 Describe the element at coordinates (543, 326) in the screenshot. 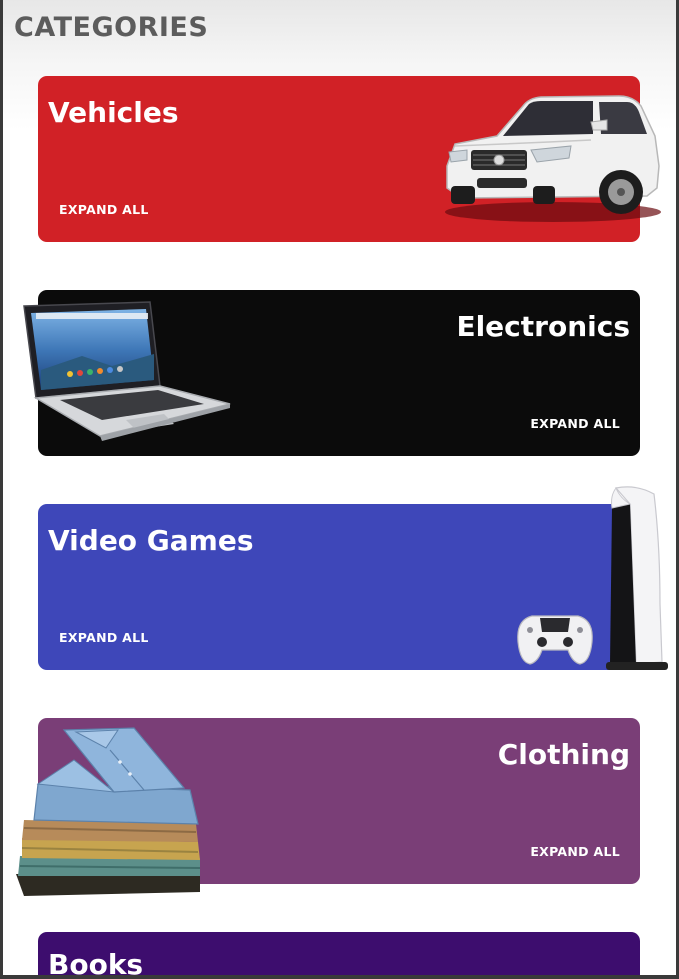

I see `category-title: Electronics` at that location.